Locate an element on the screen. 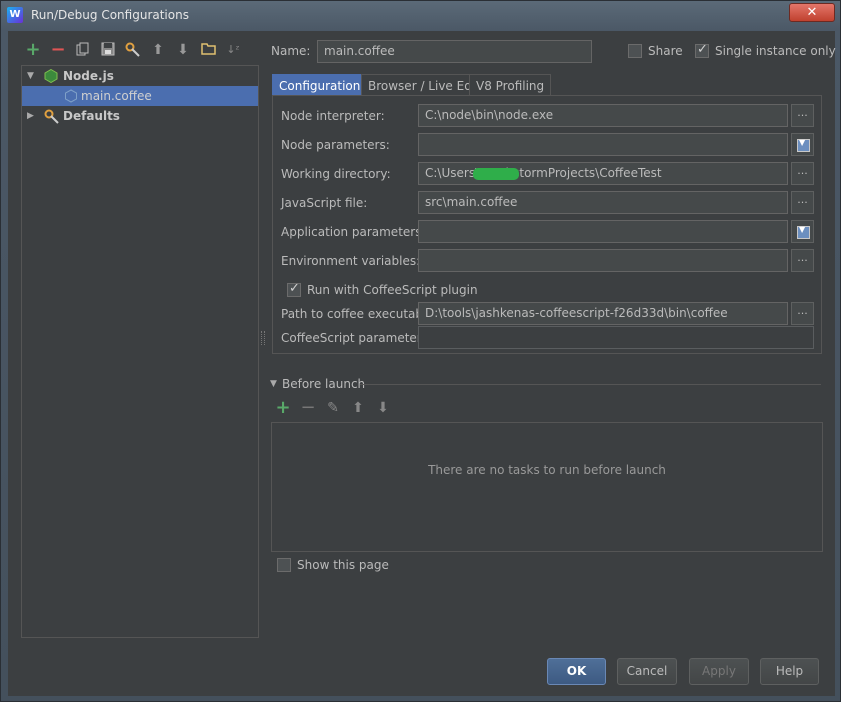 The width and height of the screenshot is (841, 702). tree-item-label: Node.js is located at coordinates (88, 76).